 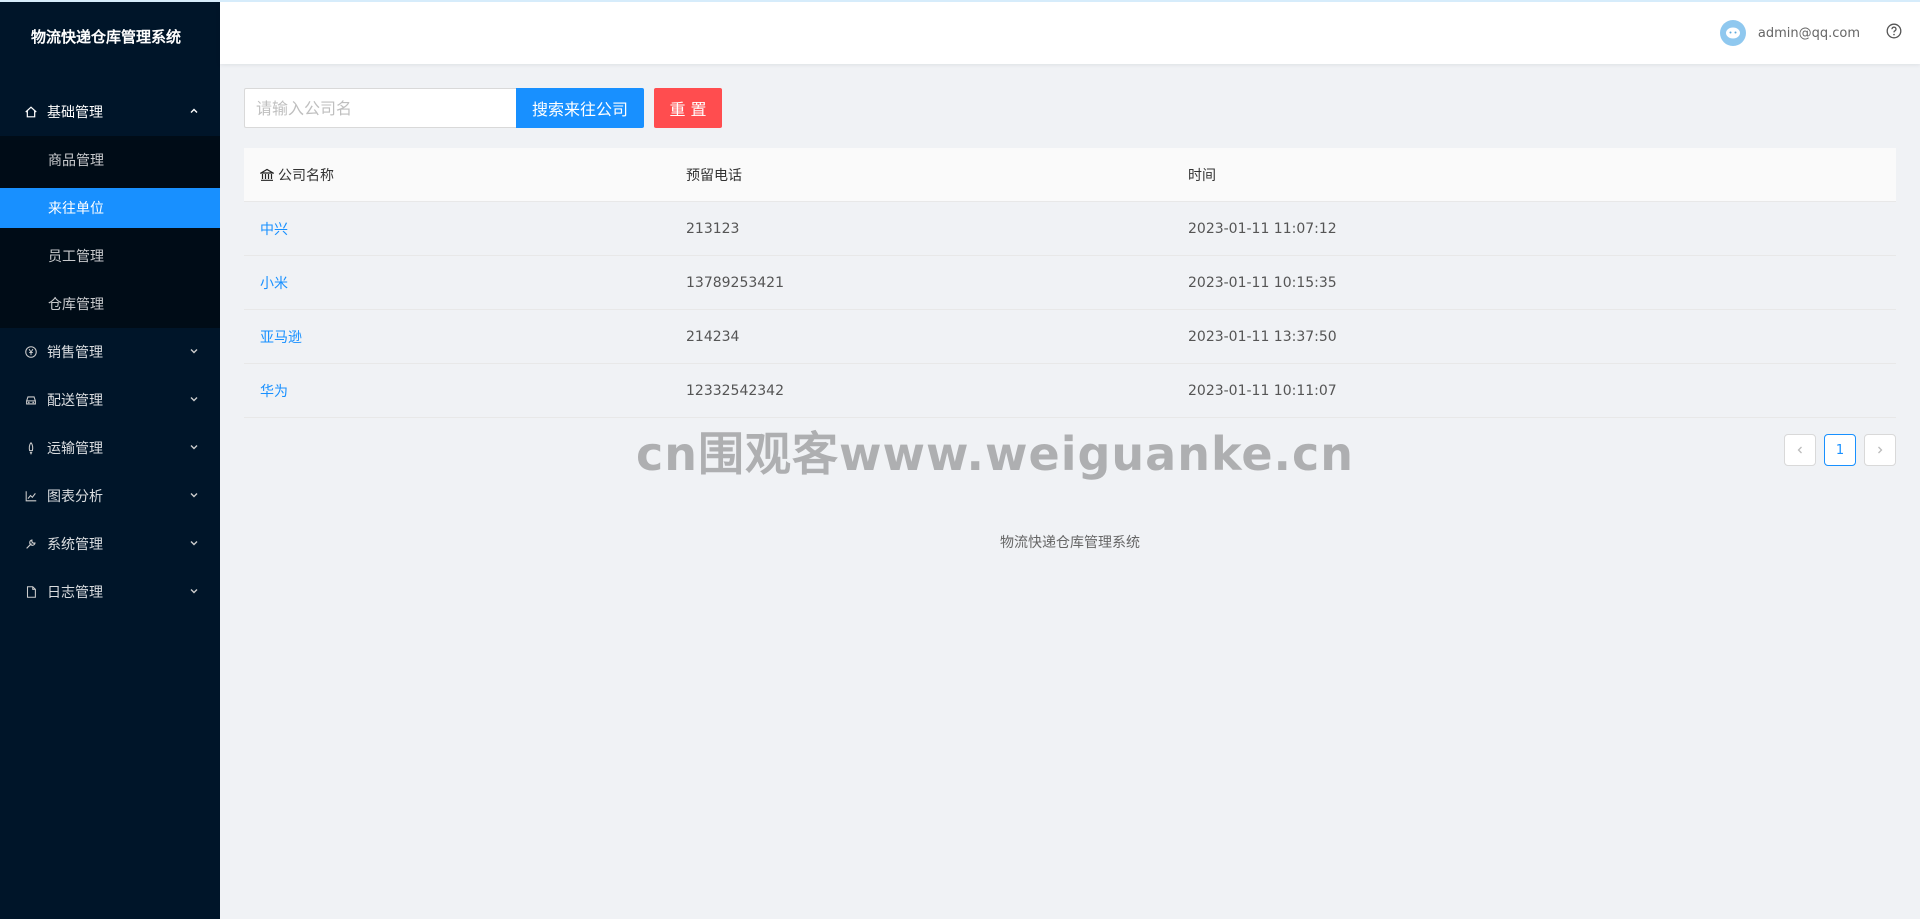 What do you see at coordinates (110, 544) in the screenshot?
I see `menu-system: 系统管理` at bounding box center [110, 544].